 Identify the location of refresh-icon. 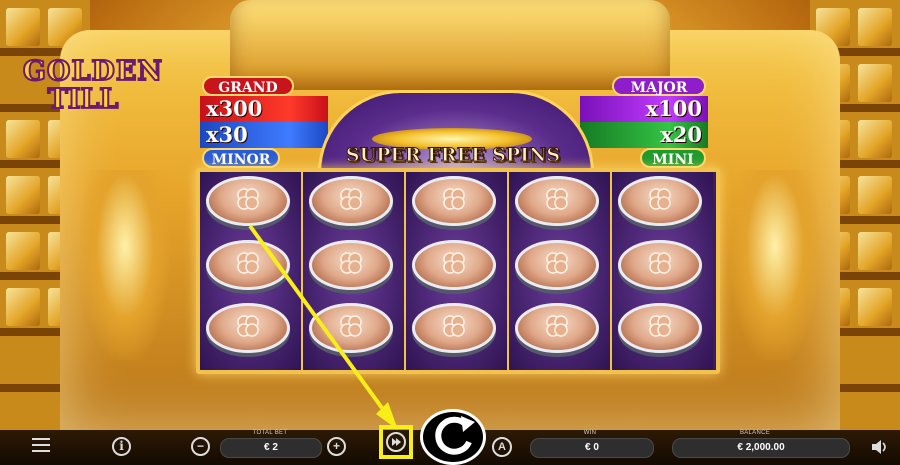
(455, 435).